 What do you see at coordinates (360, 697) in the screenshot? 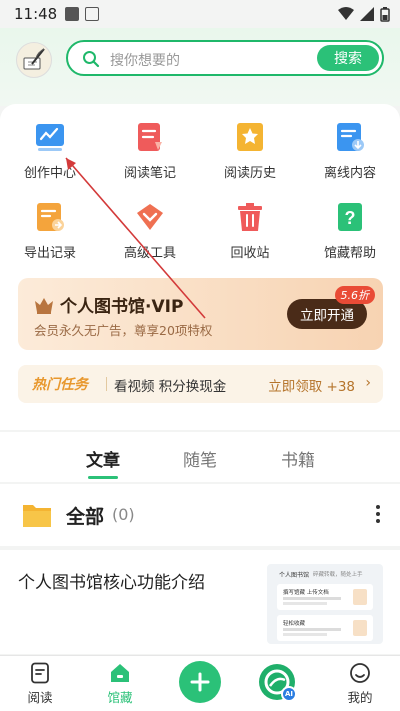
I see `nav-label: 我的` at bounding box center [360, 697].